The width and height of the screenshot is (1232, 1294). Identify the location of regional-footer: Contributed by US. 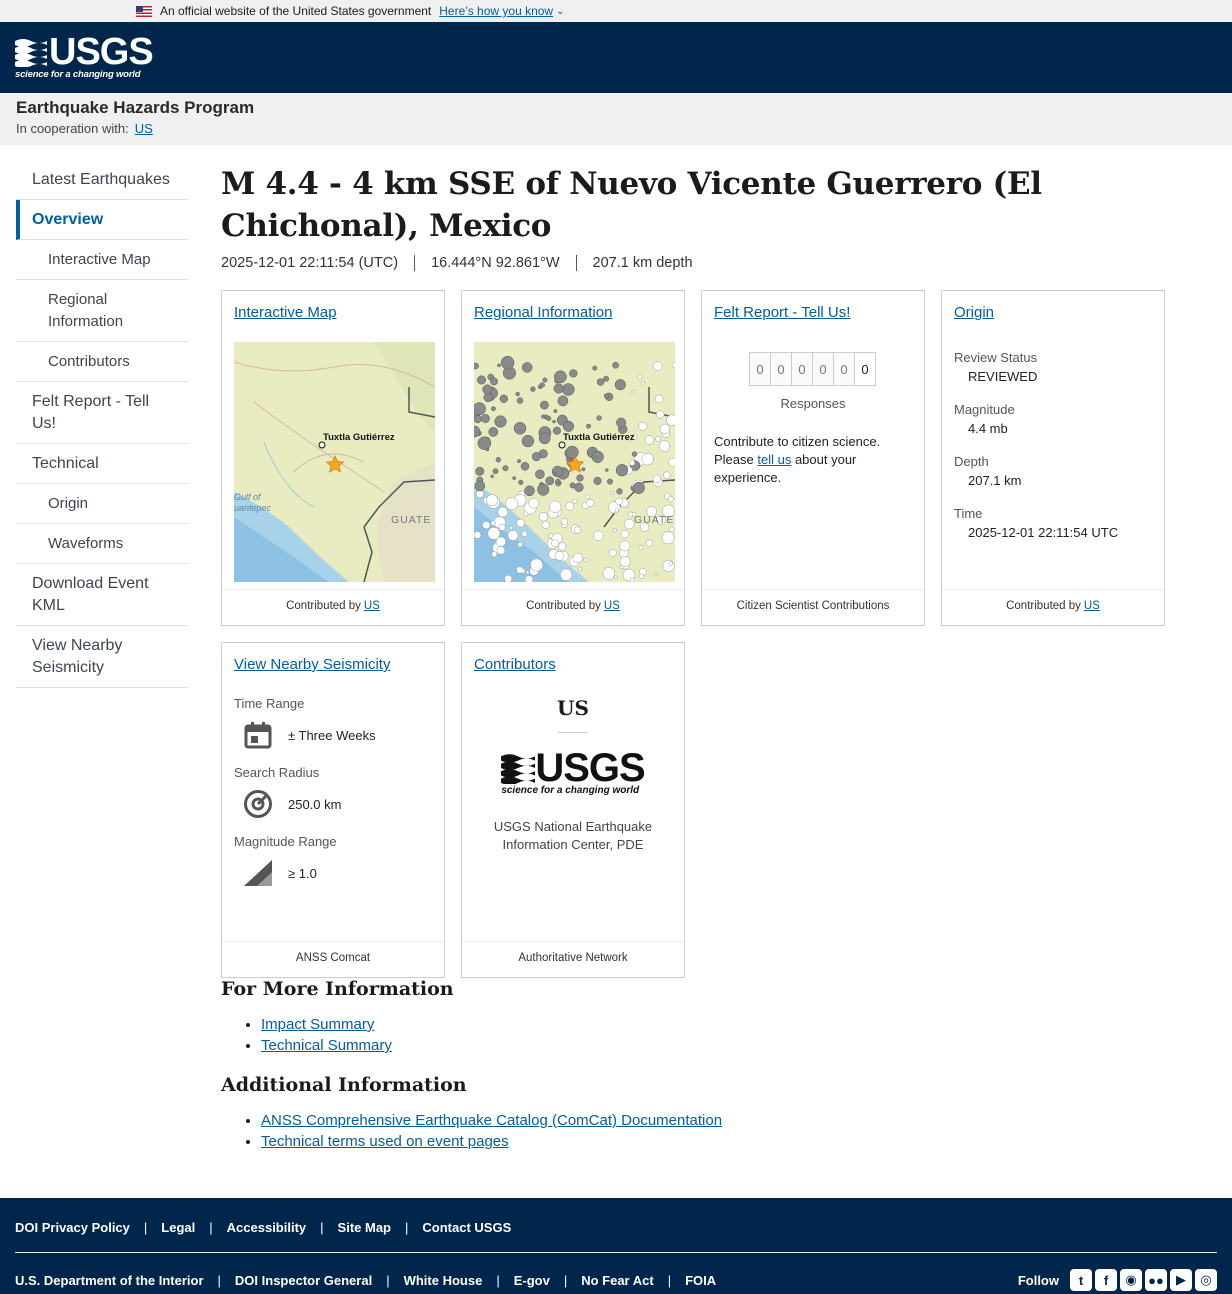
(573, 607).